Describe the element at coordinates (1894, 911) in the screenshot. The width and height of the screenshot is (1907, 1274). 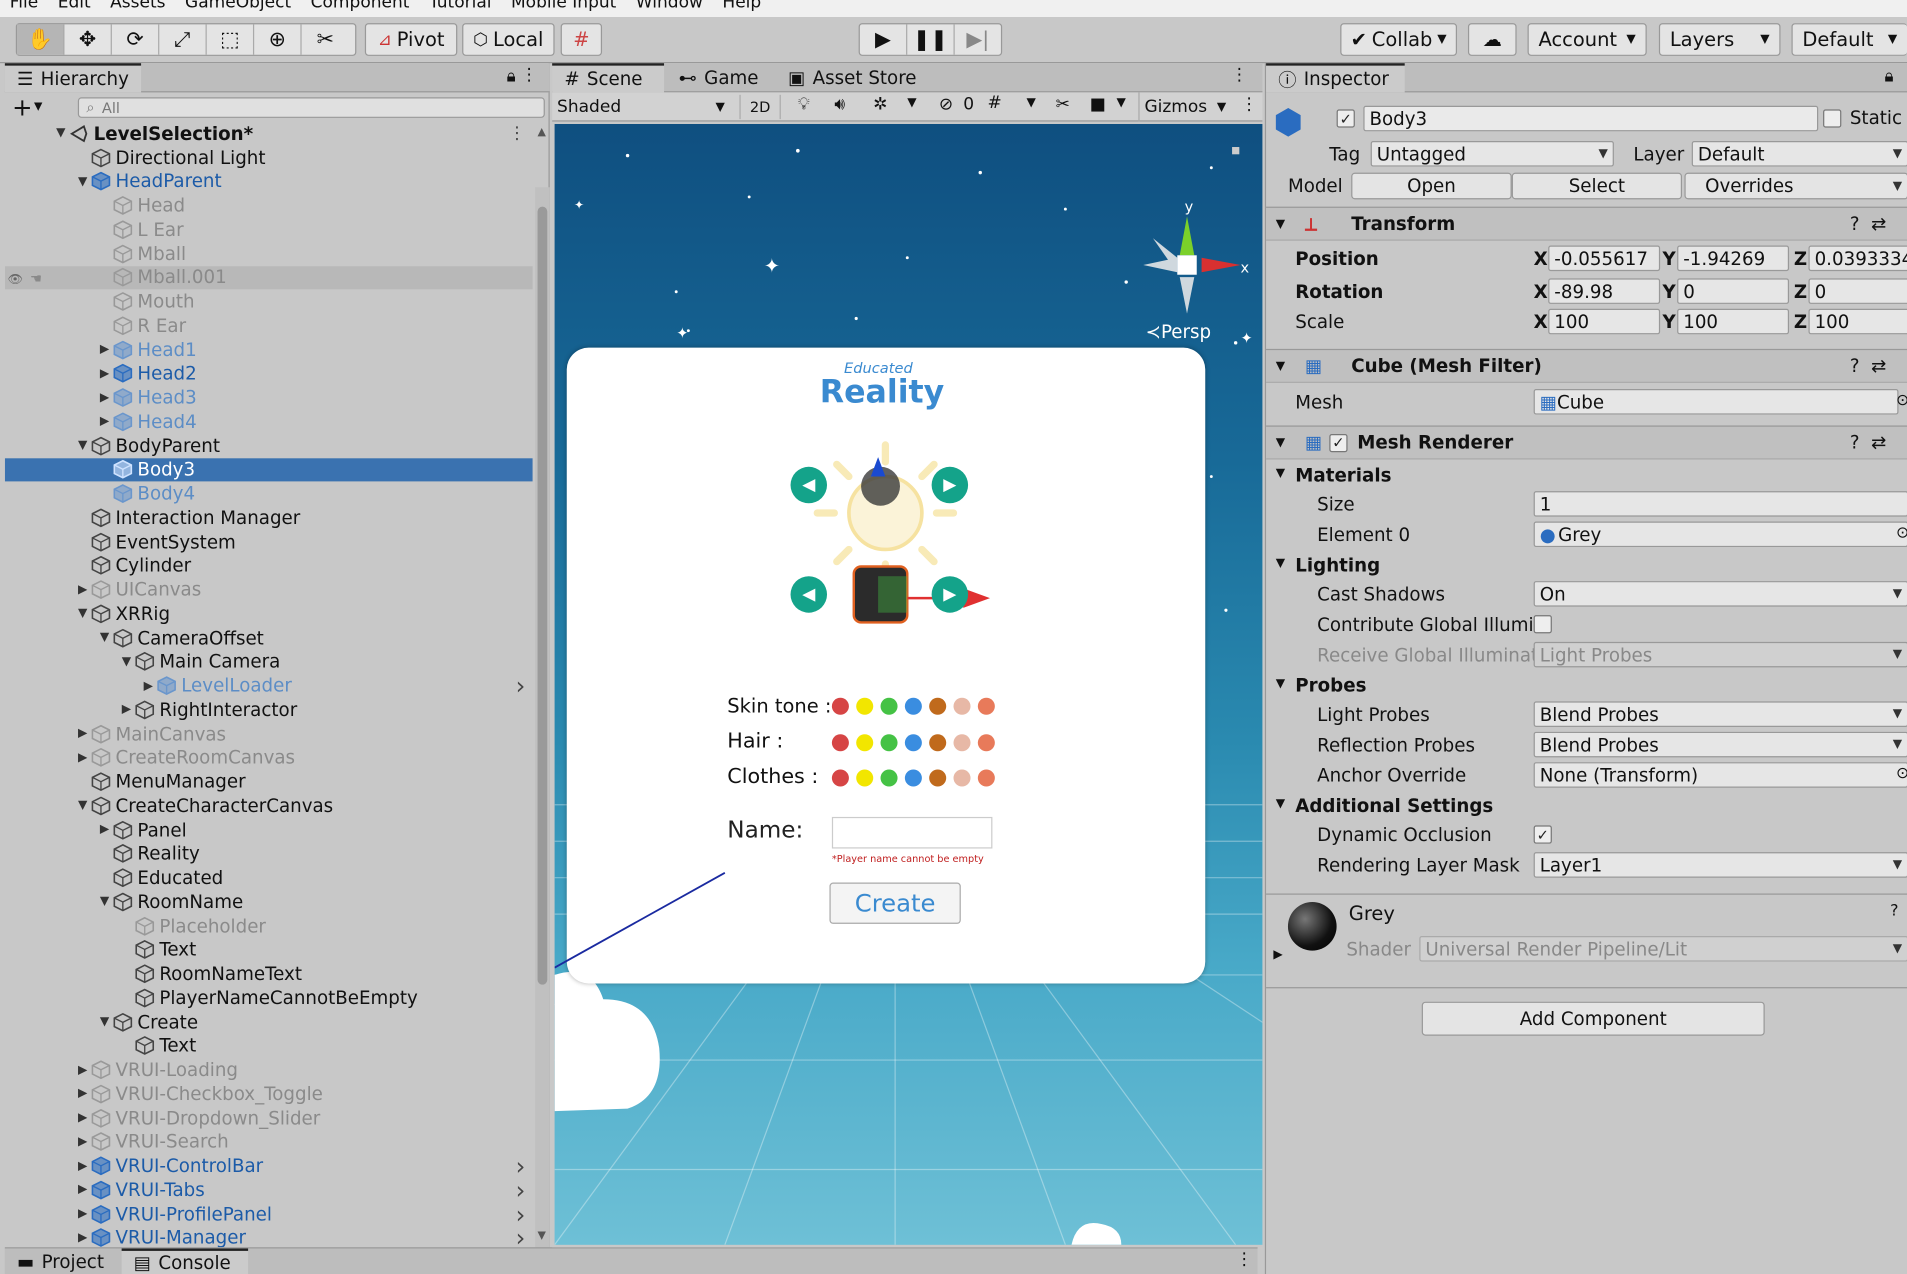
I see `help-icon: ?` at that location.